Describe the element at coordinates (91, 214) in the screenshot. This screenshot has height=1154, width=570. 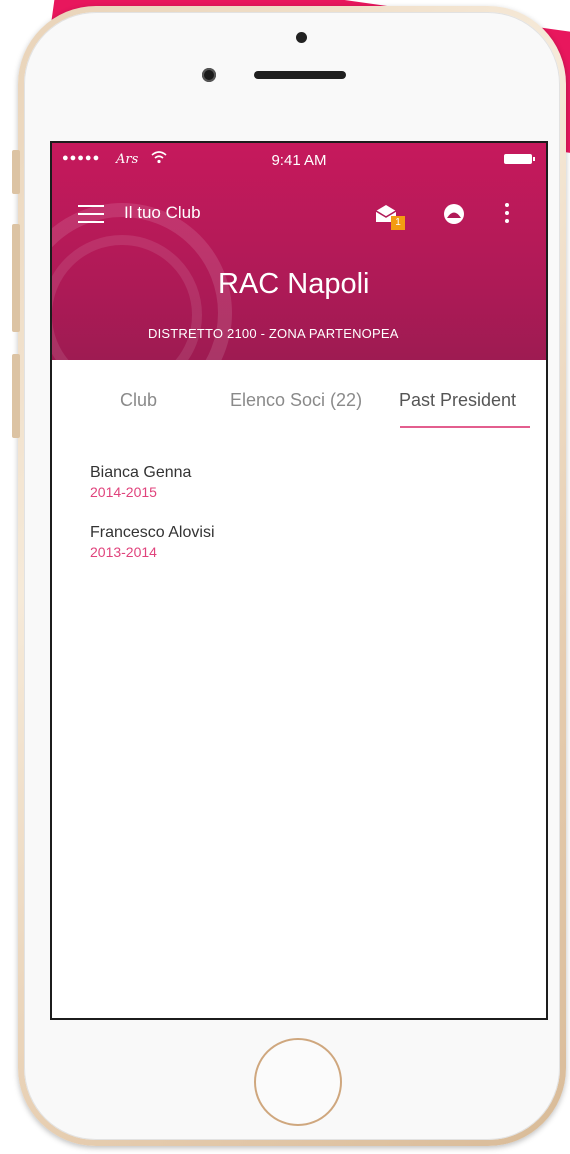
I see `menu-icon` at that location.